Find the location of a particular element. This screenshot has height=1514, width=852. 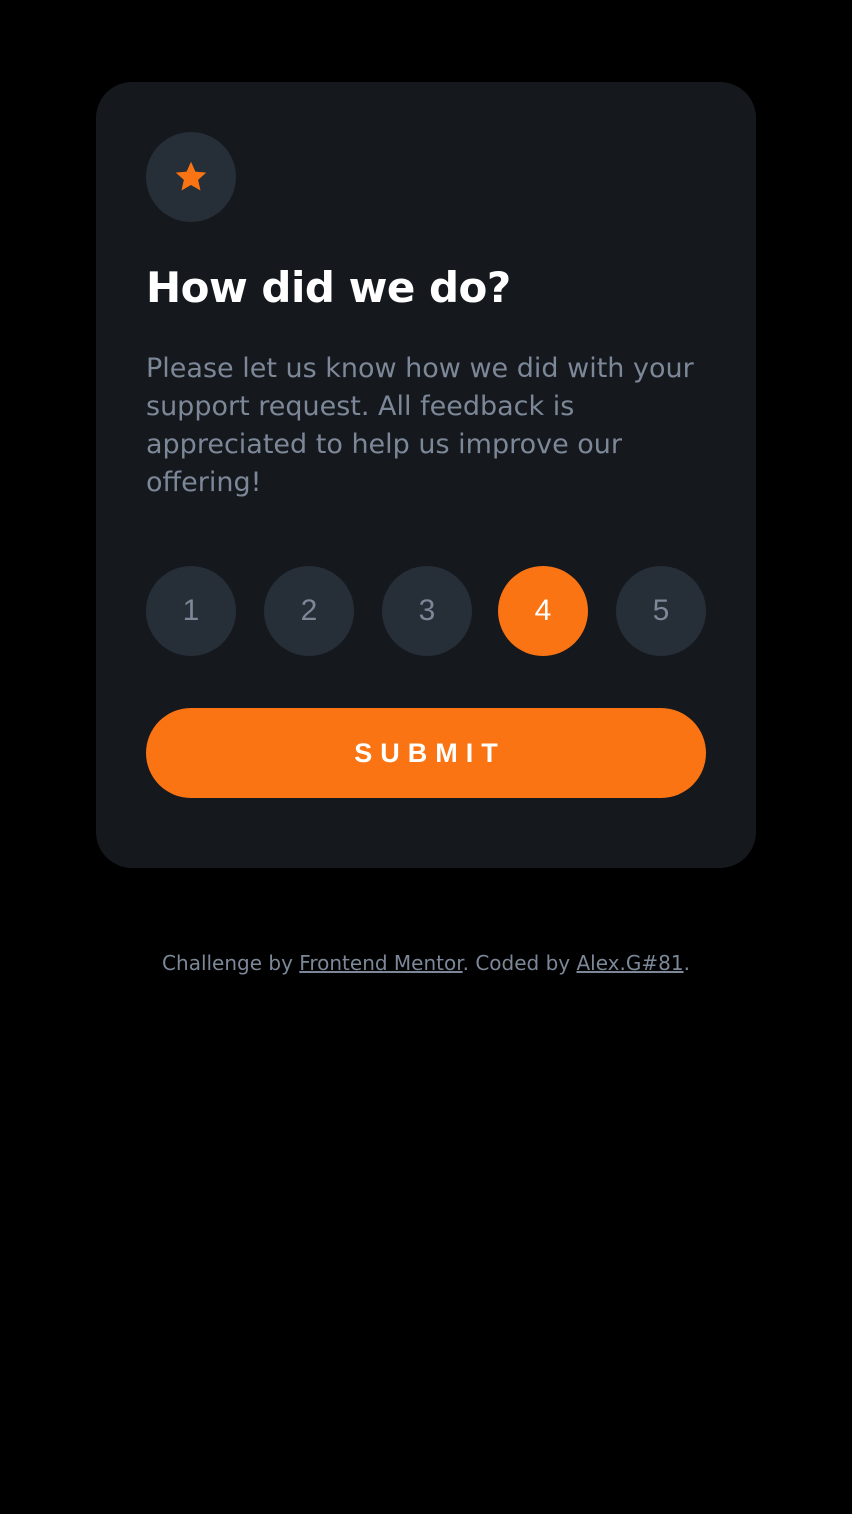

star-badge is located at coordinates (191, 177).